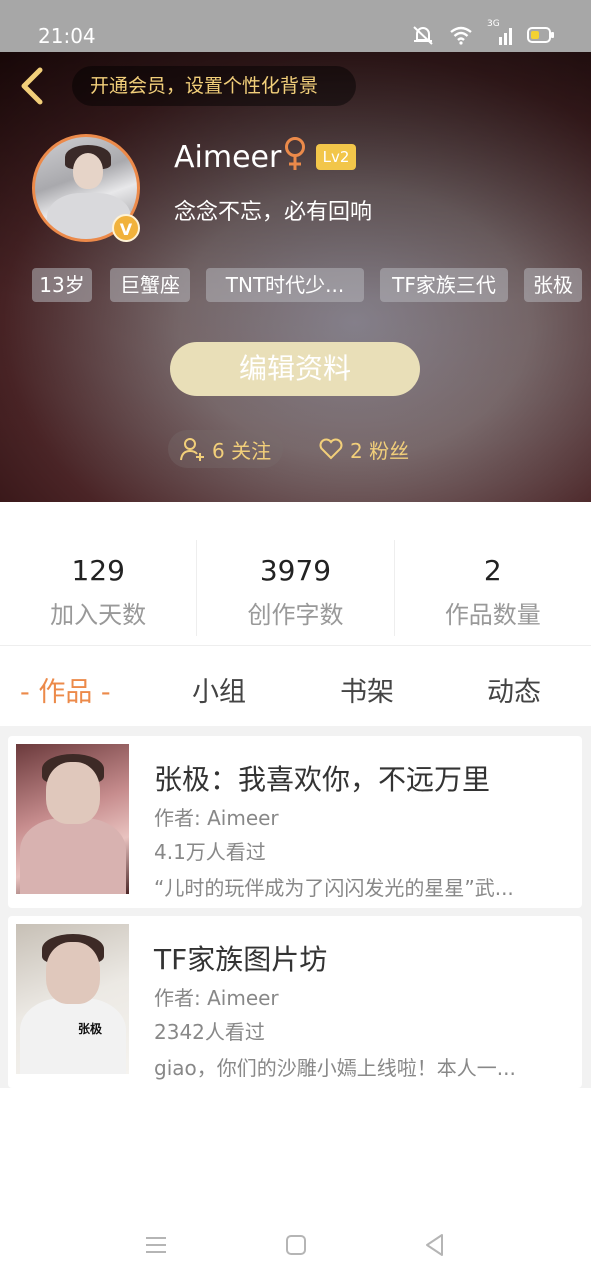  Describe the element at coordinates (435, 1245) in the screenshot. I see `back-triangle-icon` at that location.